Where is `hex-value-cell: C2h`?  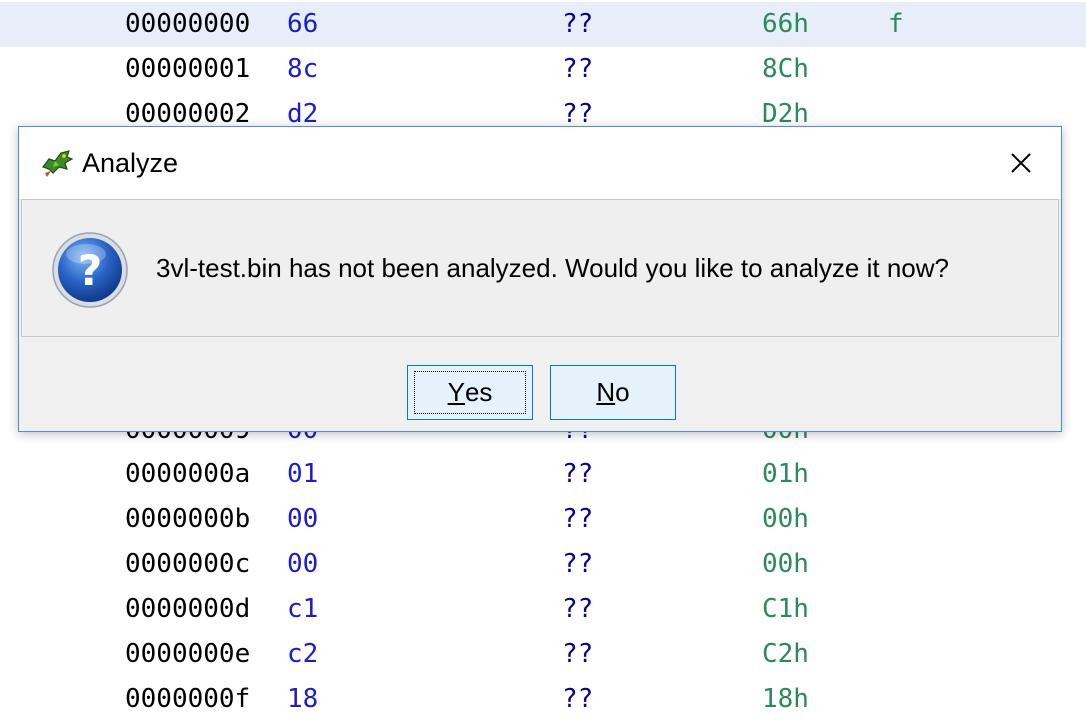
hex-value-cell: C2h is located at coordinates (785, 654).